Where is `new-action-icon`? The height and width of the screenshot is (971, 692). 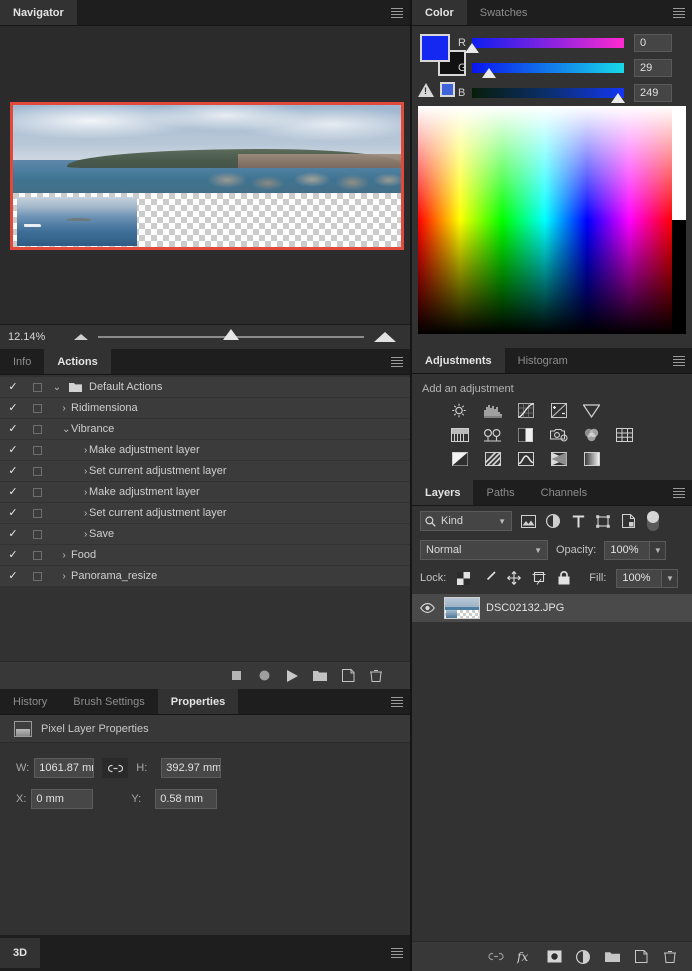 new-action-icon is located at coordinates (348, 676).